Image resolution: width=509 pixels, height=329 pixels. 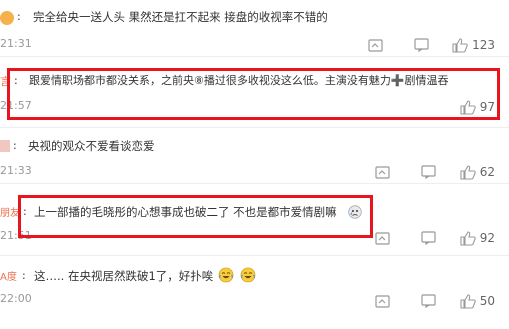 What do you see at coordinates (477, 238) in the screenshot?
I see `like-button: 92` at bounding box center [477, 238].